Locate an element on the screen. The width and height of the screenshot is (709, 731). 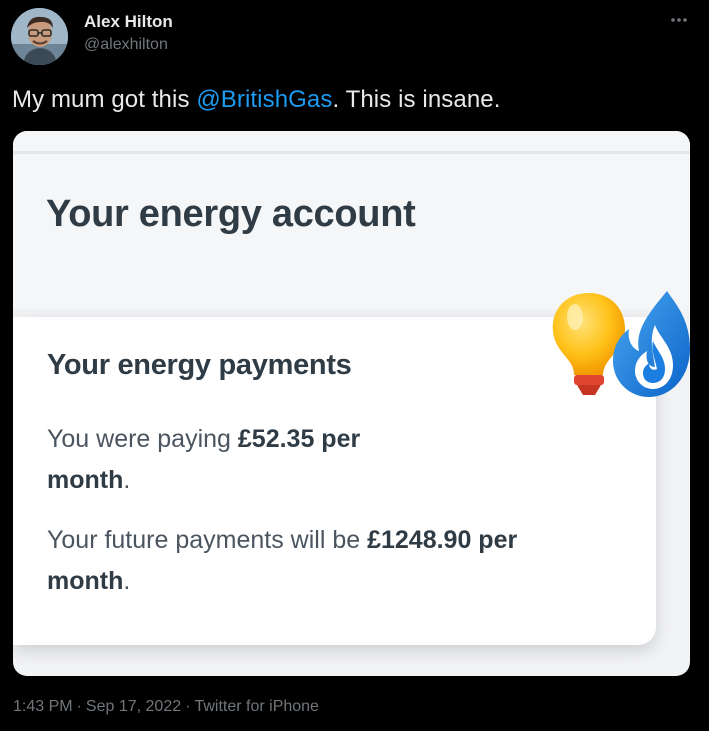
payments-title: Your energy payments is located at coordinates (199, 365).